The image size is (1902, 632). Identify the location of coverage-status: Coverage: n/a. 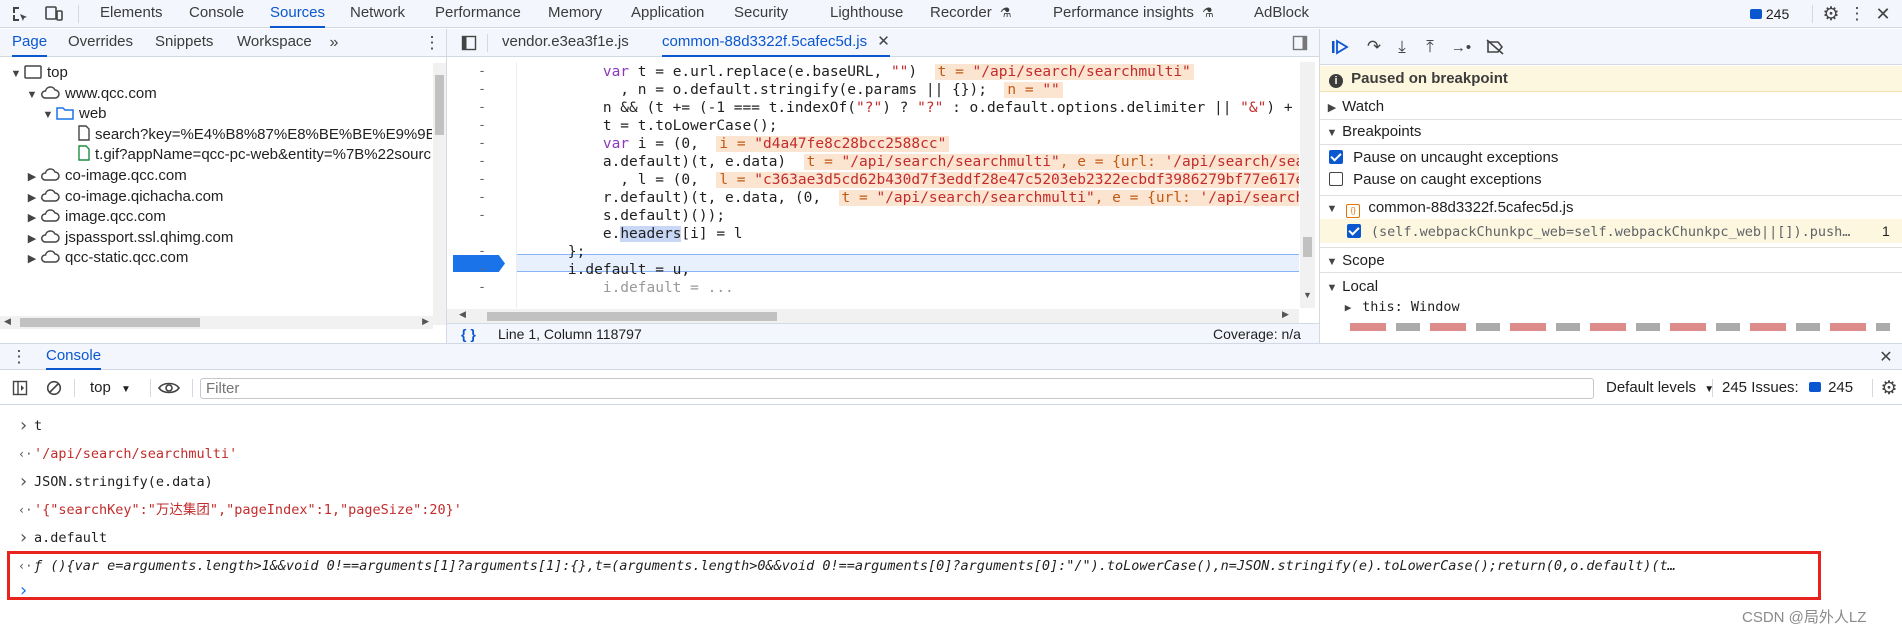
(1257, 334).